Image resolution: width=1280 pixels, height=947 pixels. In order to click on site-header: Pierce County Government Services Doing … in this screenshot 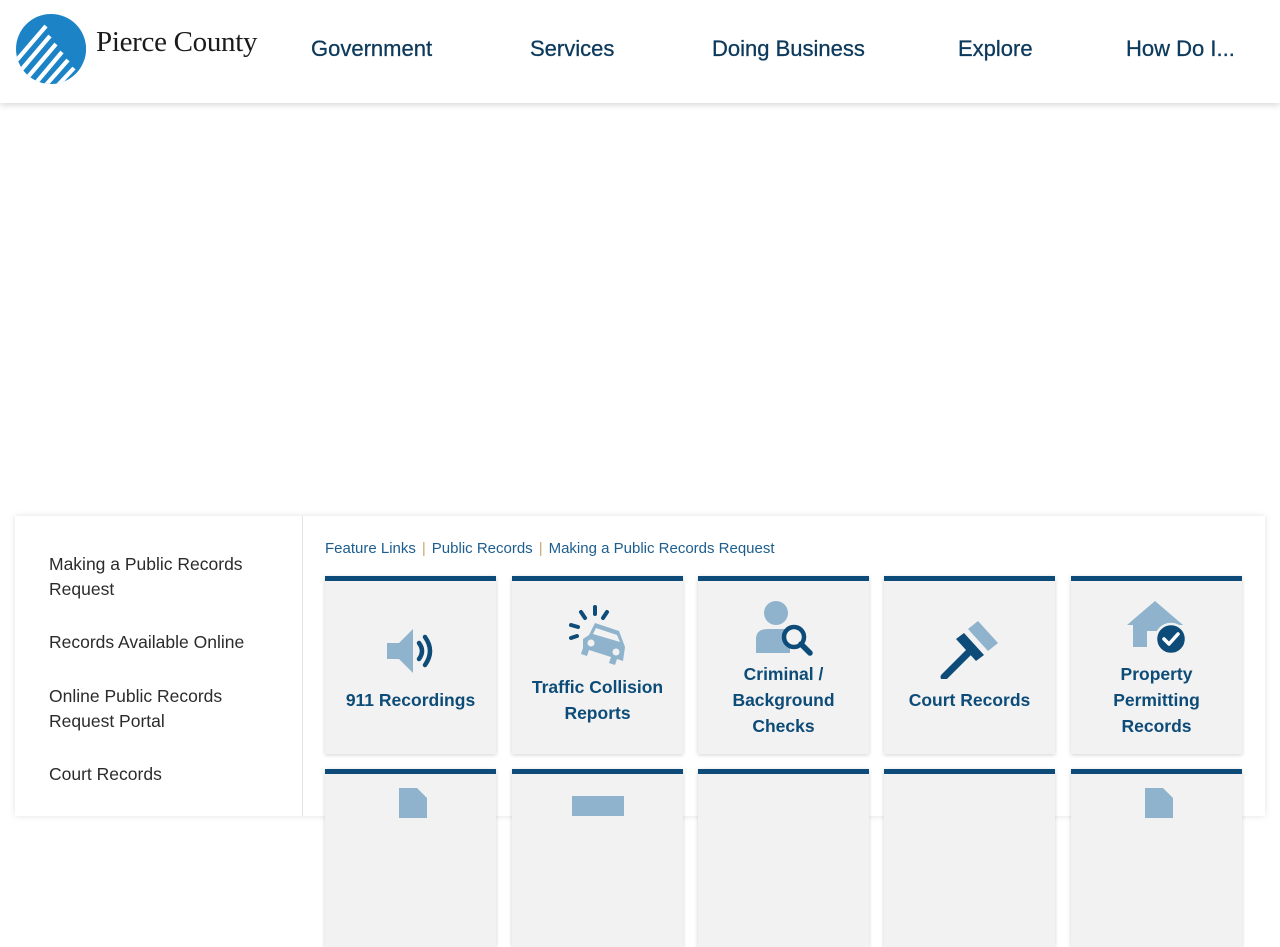, I will do `click(640, 51)`.